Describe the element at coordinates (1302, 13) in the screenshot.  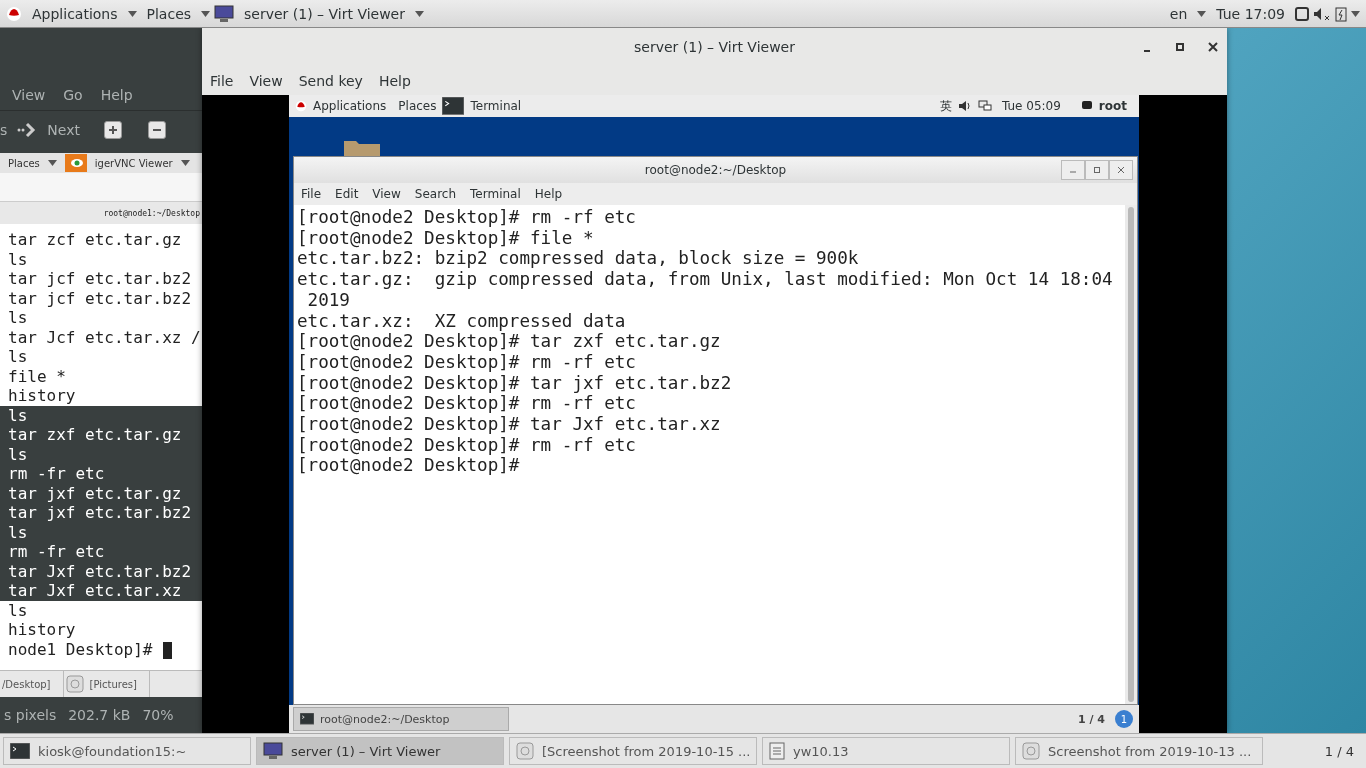
I see `window-icon` at that location.